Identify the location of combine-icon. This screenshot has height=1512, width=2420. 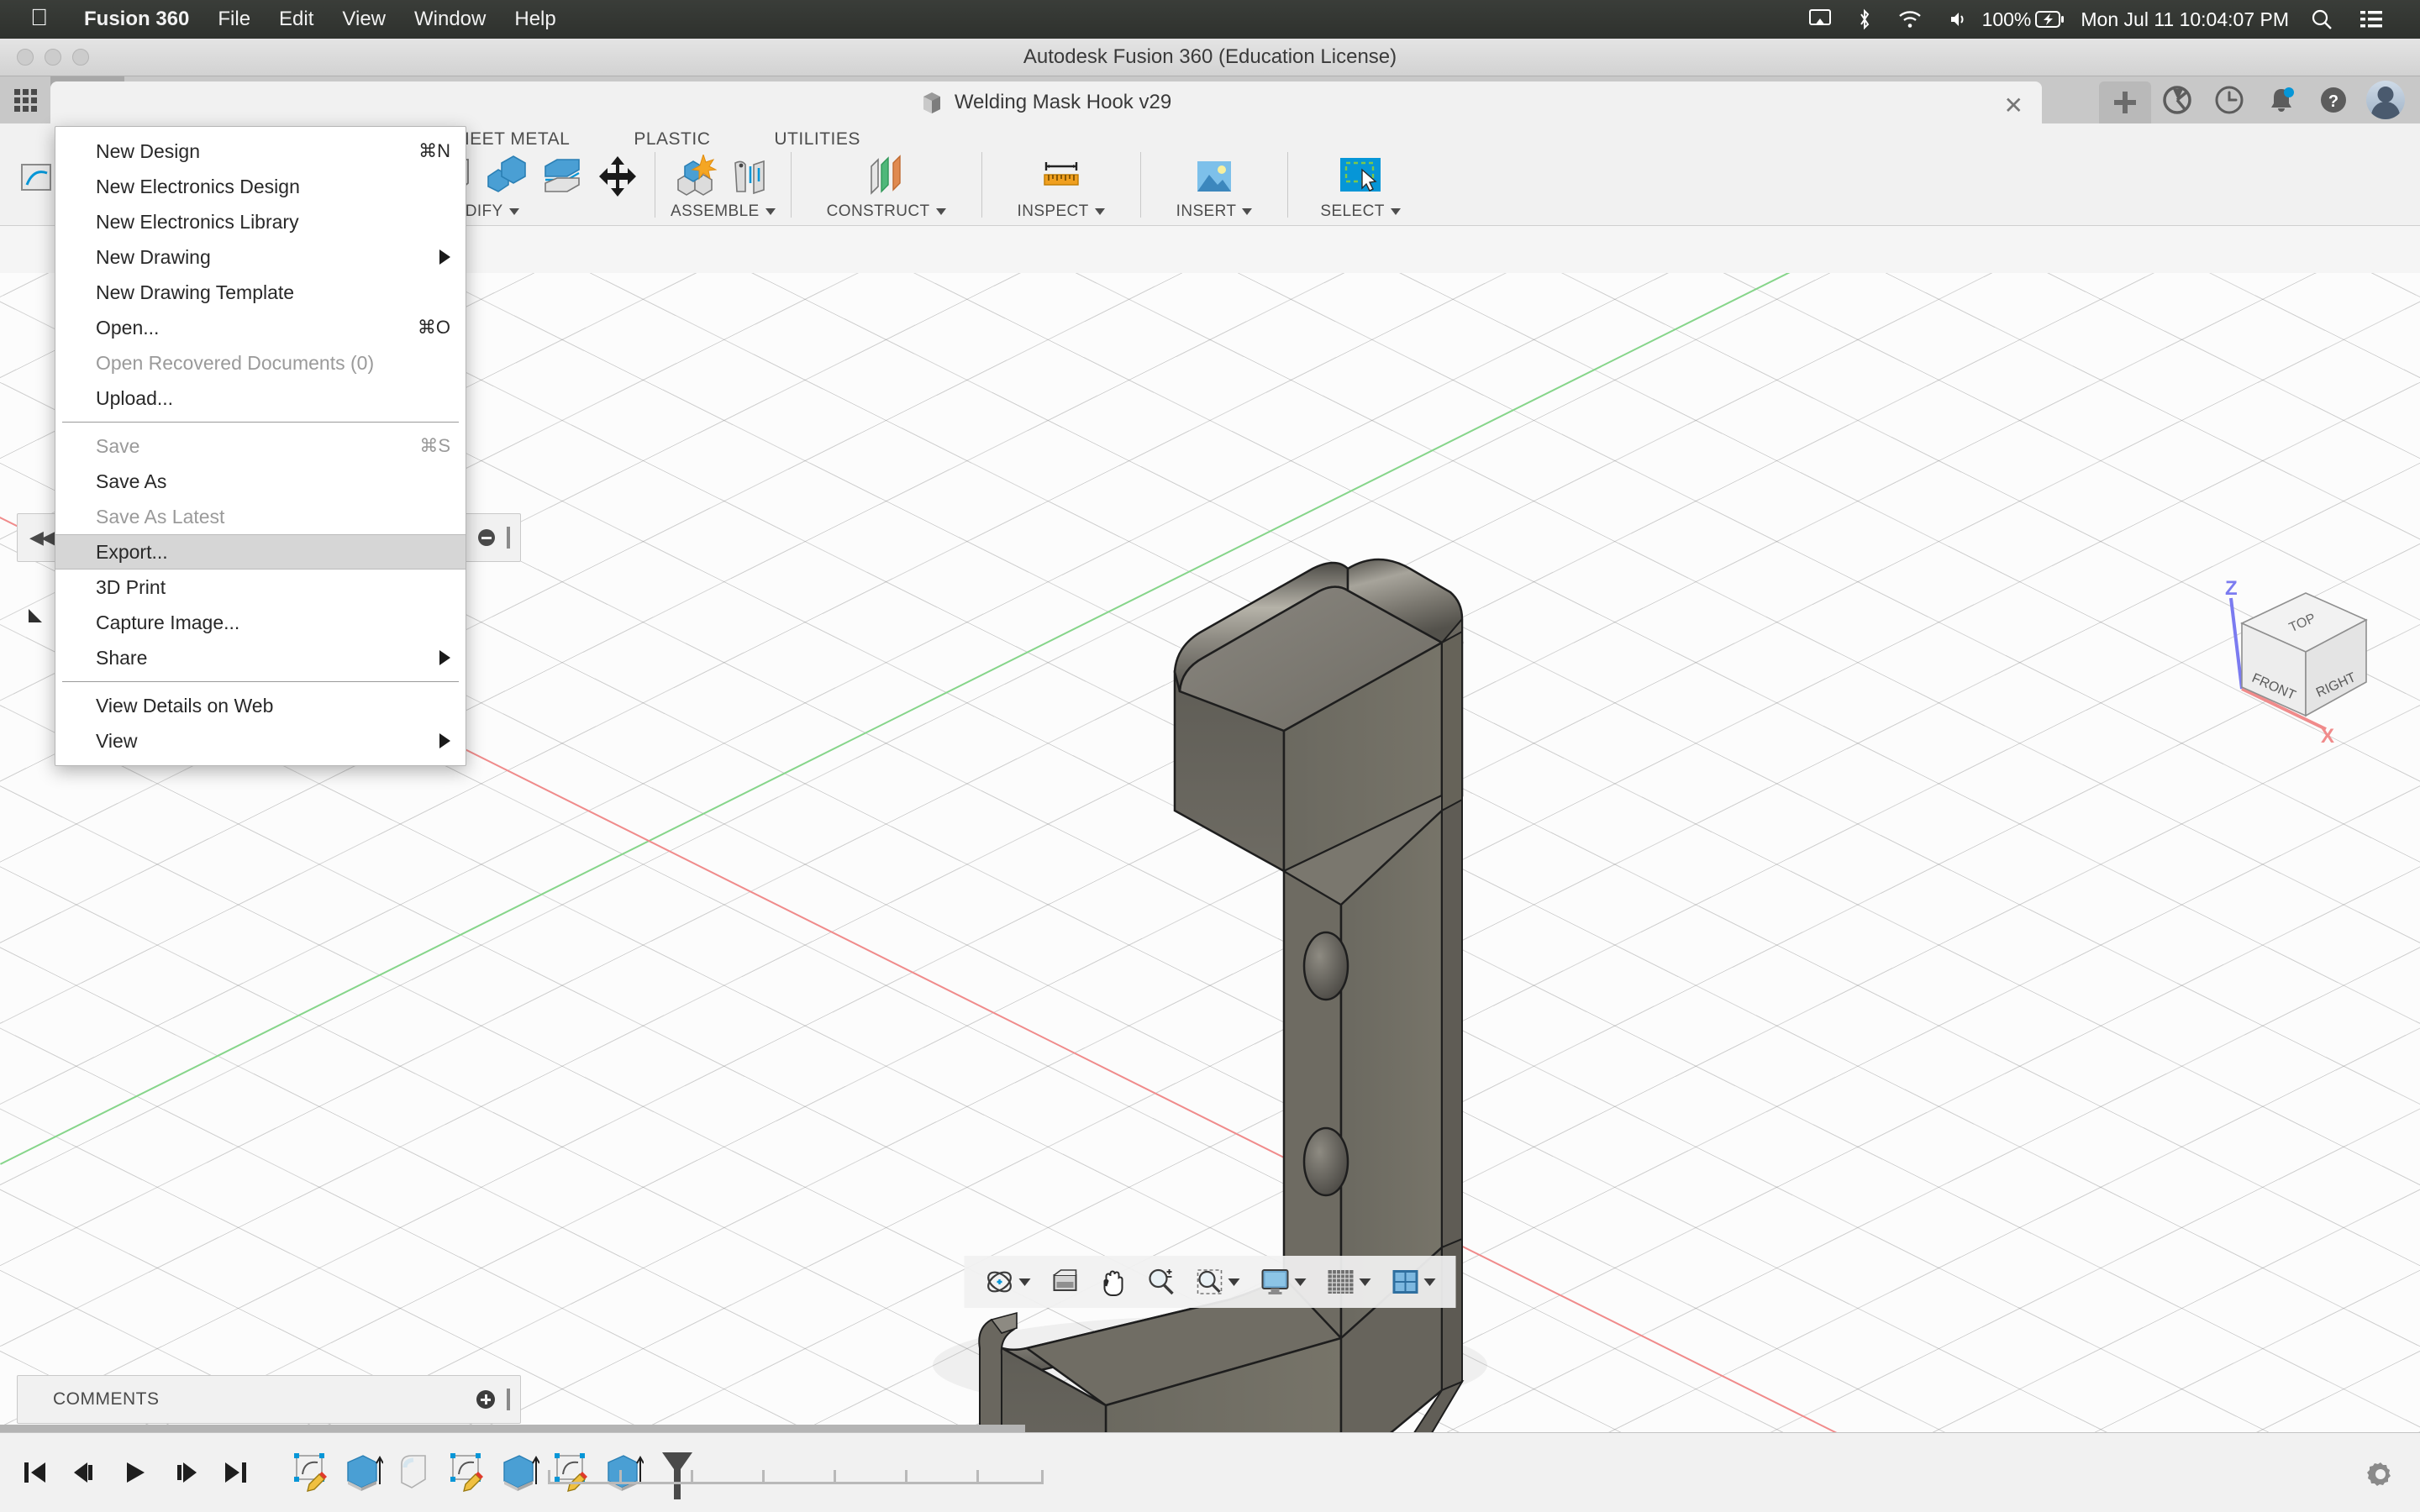
(507, 176).